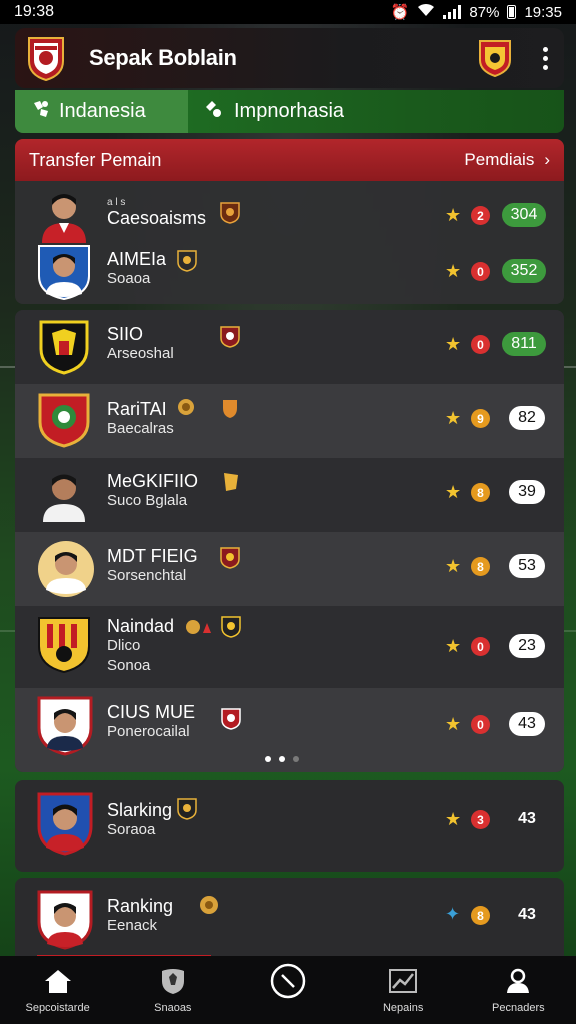 This screenshot has width=576, height=1024. I want to click on bottom-nav: Sepcoistarde Snaoas Nepains Pecnaders, so click(288, 990).